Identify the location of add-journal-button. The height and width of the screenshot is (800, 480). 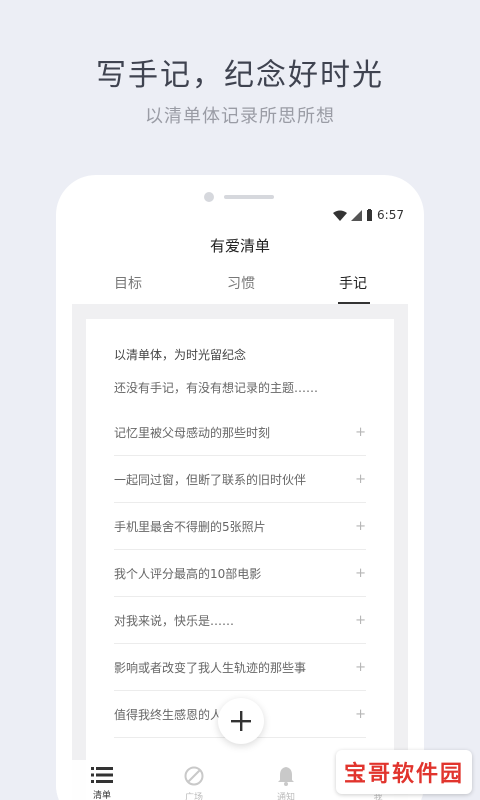
(241, 721).